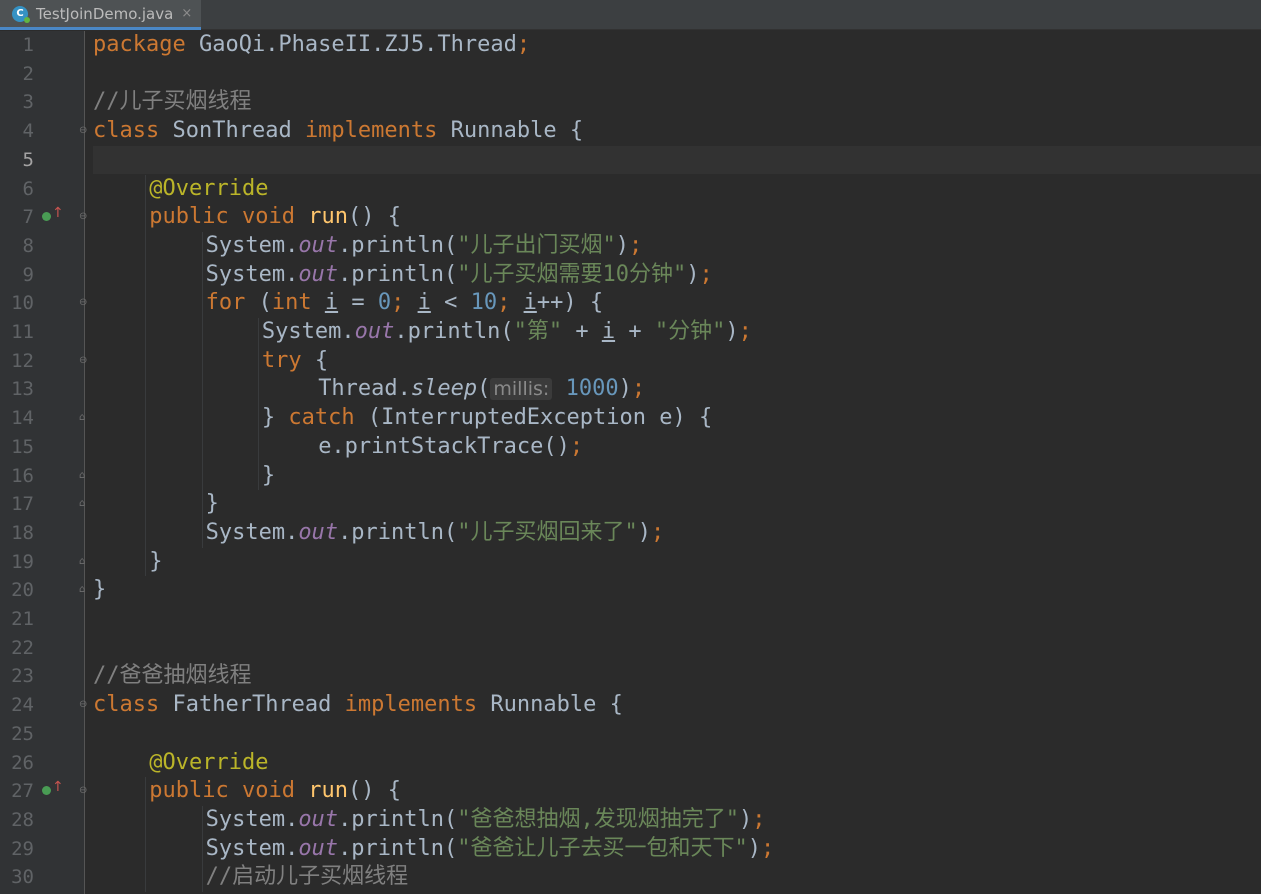 Image resolution: width=1261 pixels, height=894 pixels. What do you see at coordinates (630, 504) in the screenshot?
I see `code-line: 17 ⌂}` at bounding box center [630, 504].